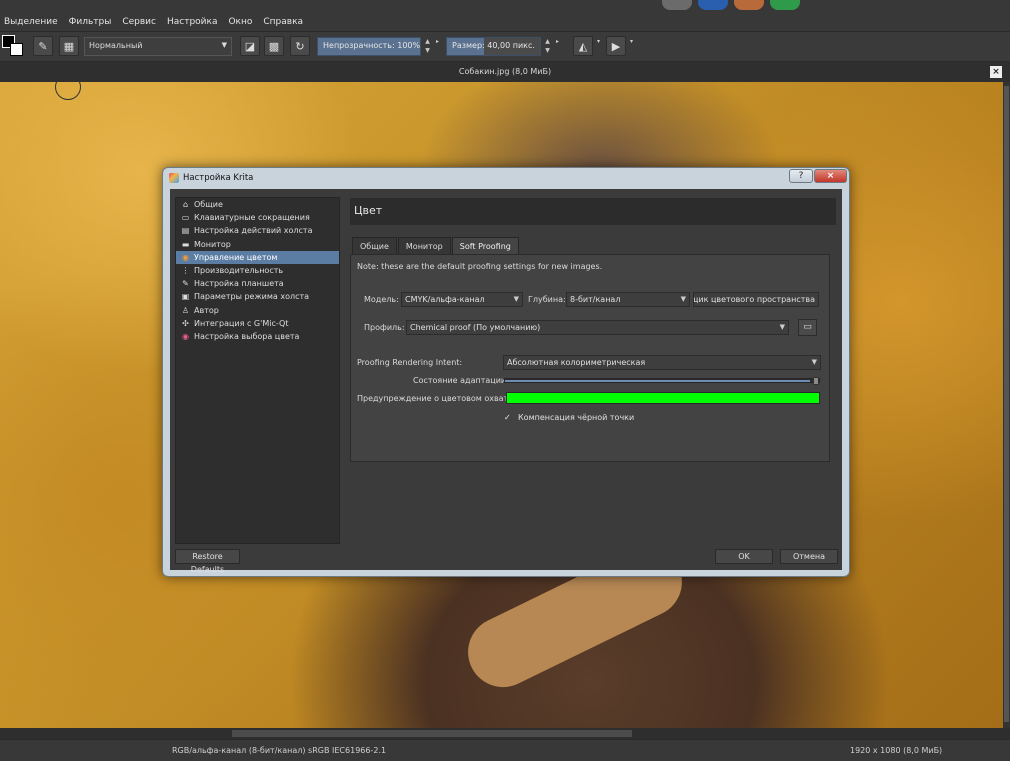 This screenshot has height=761, width=1010. Describe the element at coordinates (218, 178) in the screenshot. I see `dialog-title: Настройка Krita` at that location.